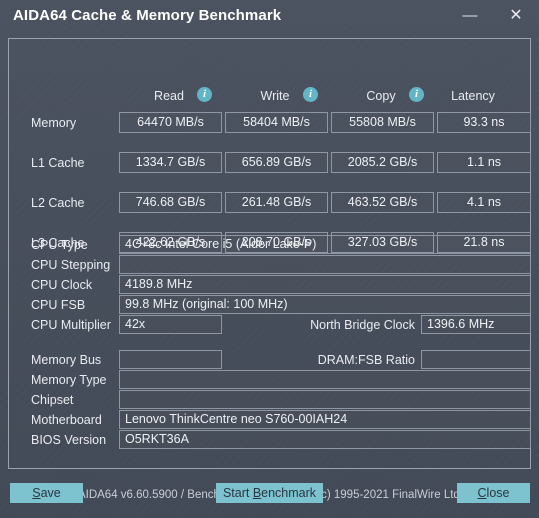 This screenshot has height=518, width=539. I want to click on value-l2-write: 261.48 GB/s, so click(276, 202).